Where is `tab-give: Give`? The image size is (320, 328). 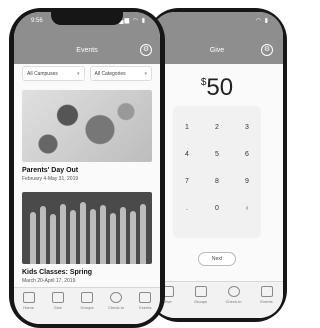
tab-give: Give is located at coordinates (58, 301).